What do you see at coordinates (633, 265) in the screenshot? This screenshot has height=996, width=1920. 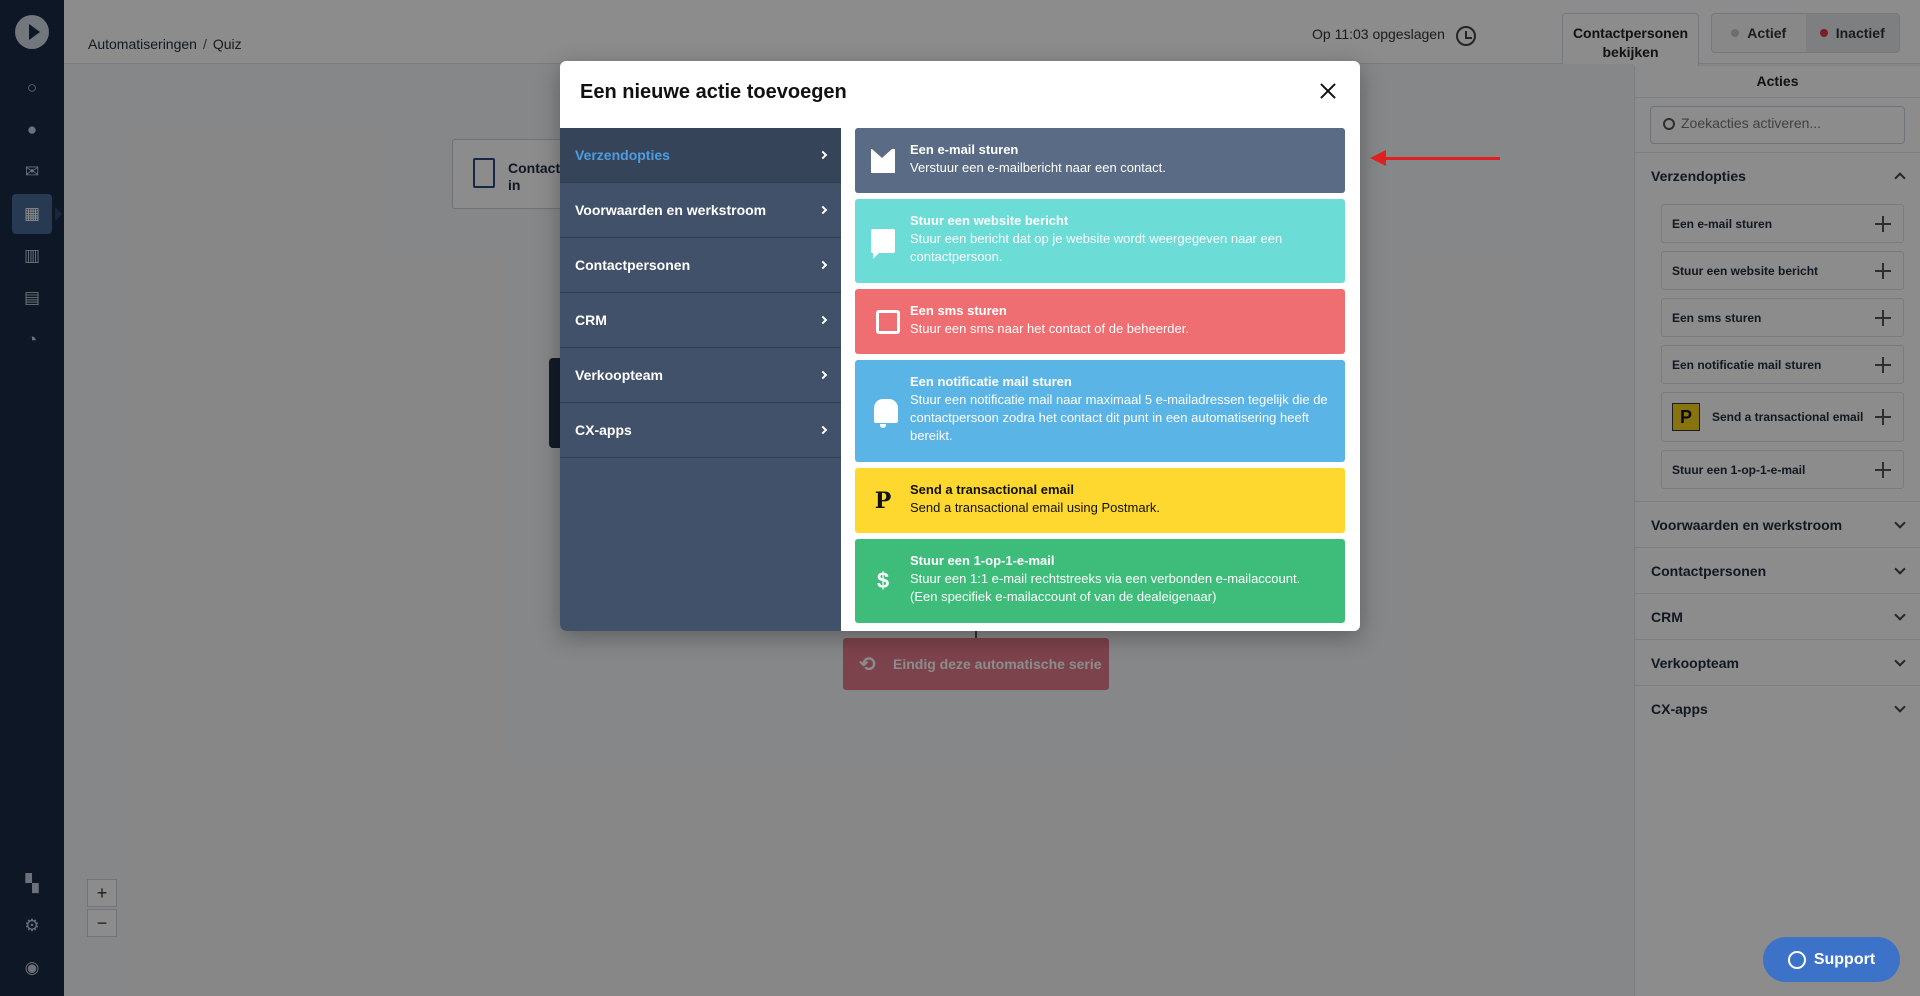 I see `category-label: Contactpersonen` at bounding box center [633, 265].